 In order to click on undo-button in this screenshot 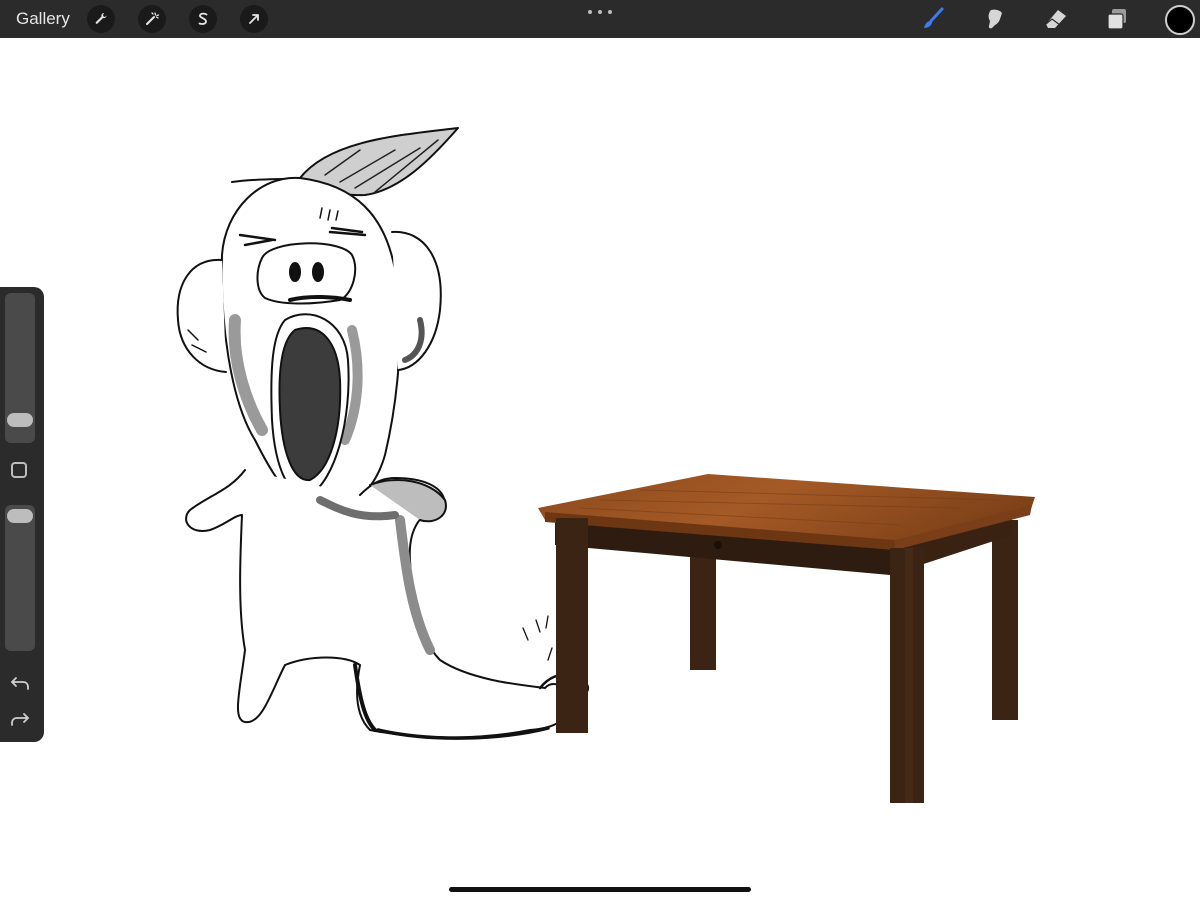, I will do `click(20, 683)`.